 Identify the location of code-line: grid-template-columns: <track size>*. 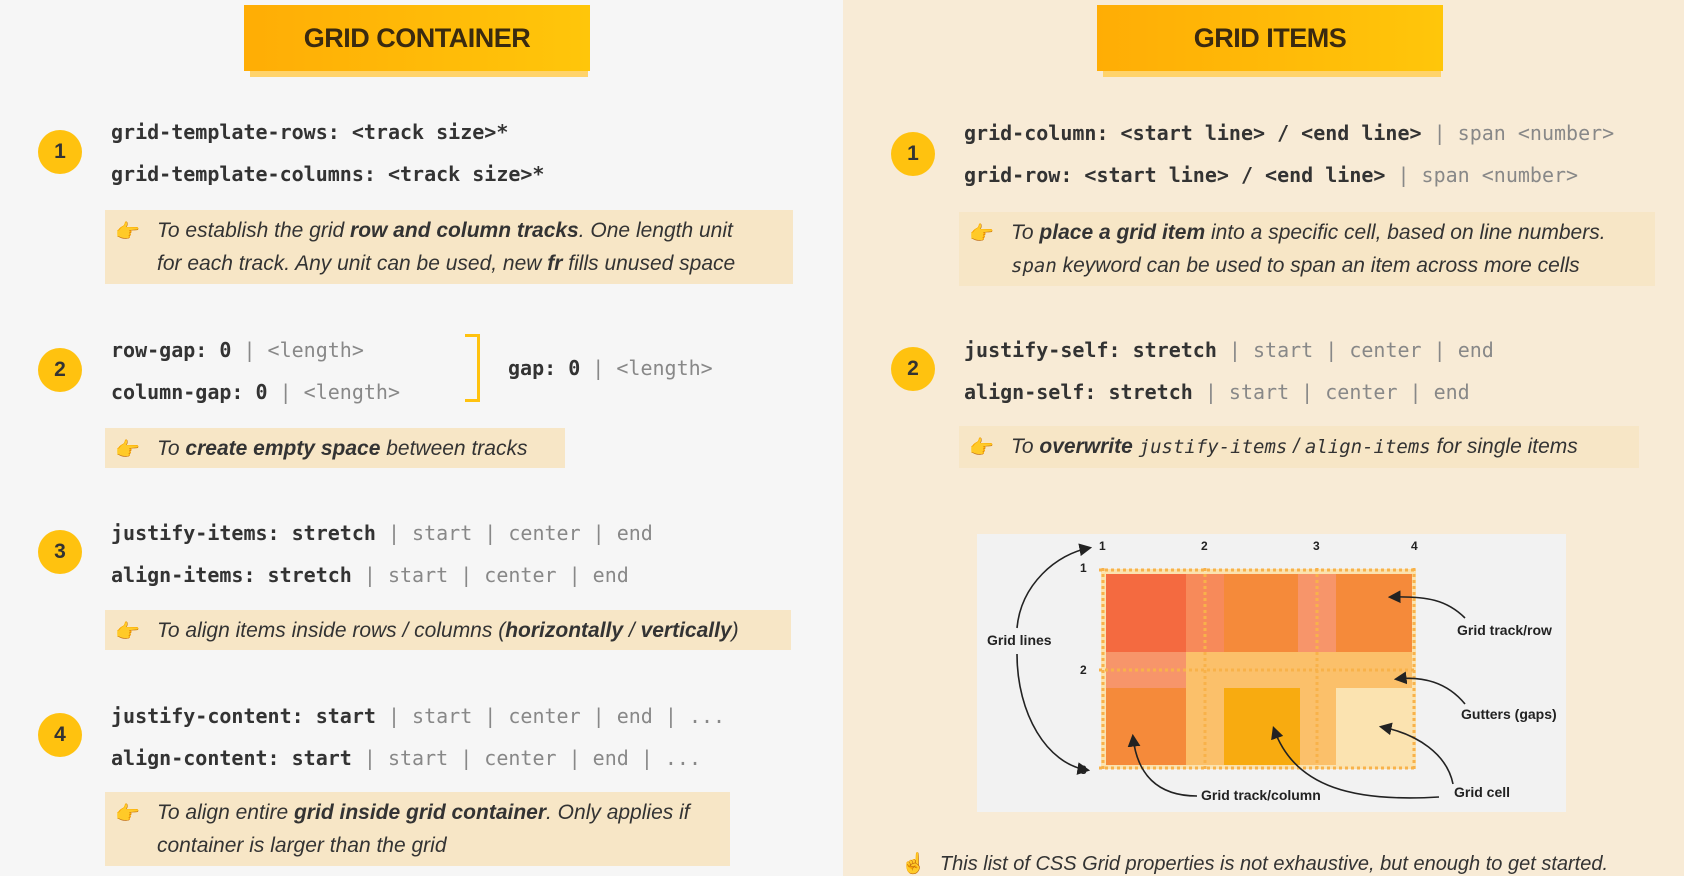
(327, 174).